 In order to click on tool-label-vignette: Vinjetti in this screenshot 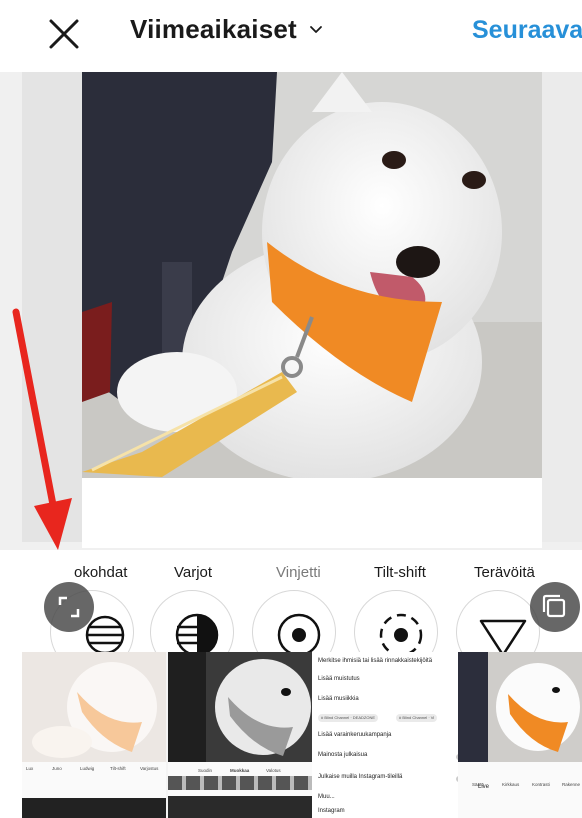, I will do `click(298, 572)`.